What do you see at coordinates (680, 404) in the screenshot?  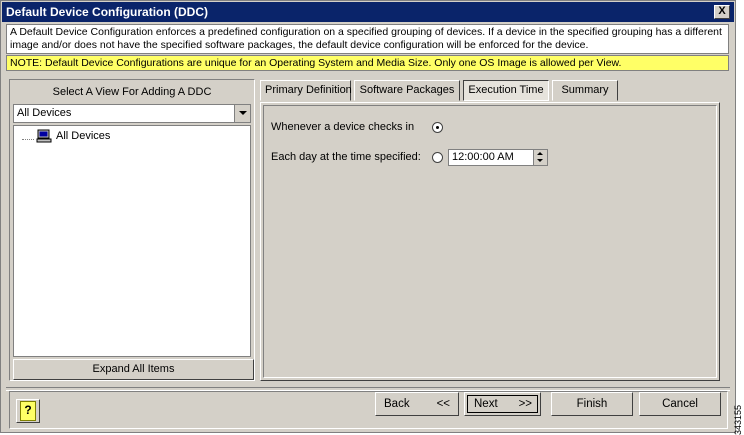 I see `cancel-button: Cancel` at bounding box center [680, 404].